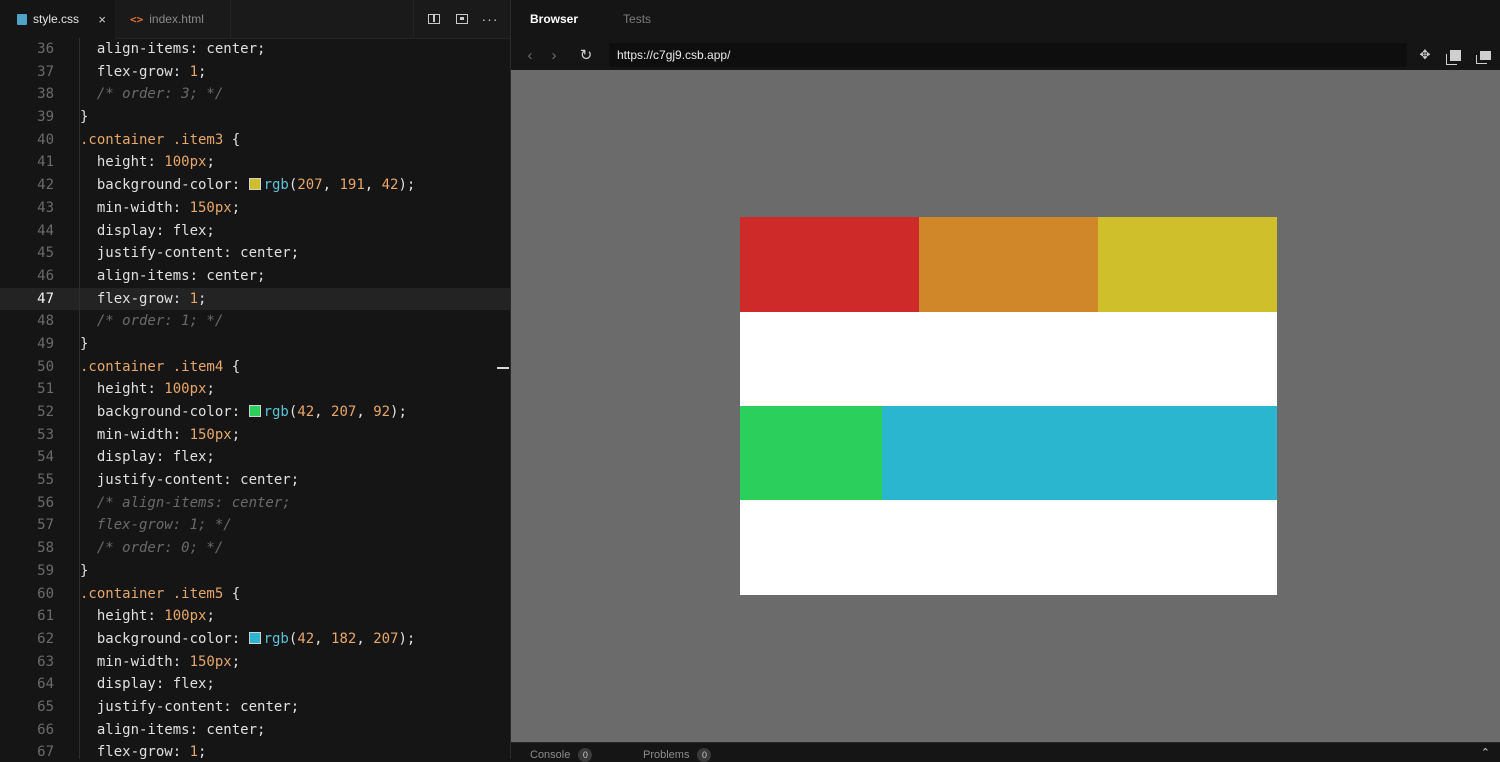 This screenshot has width=1500, height=762. Describe the element at coordinates (45, 548) in the screenshot. I see `line-number: 58` at that location.